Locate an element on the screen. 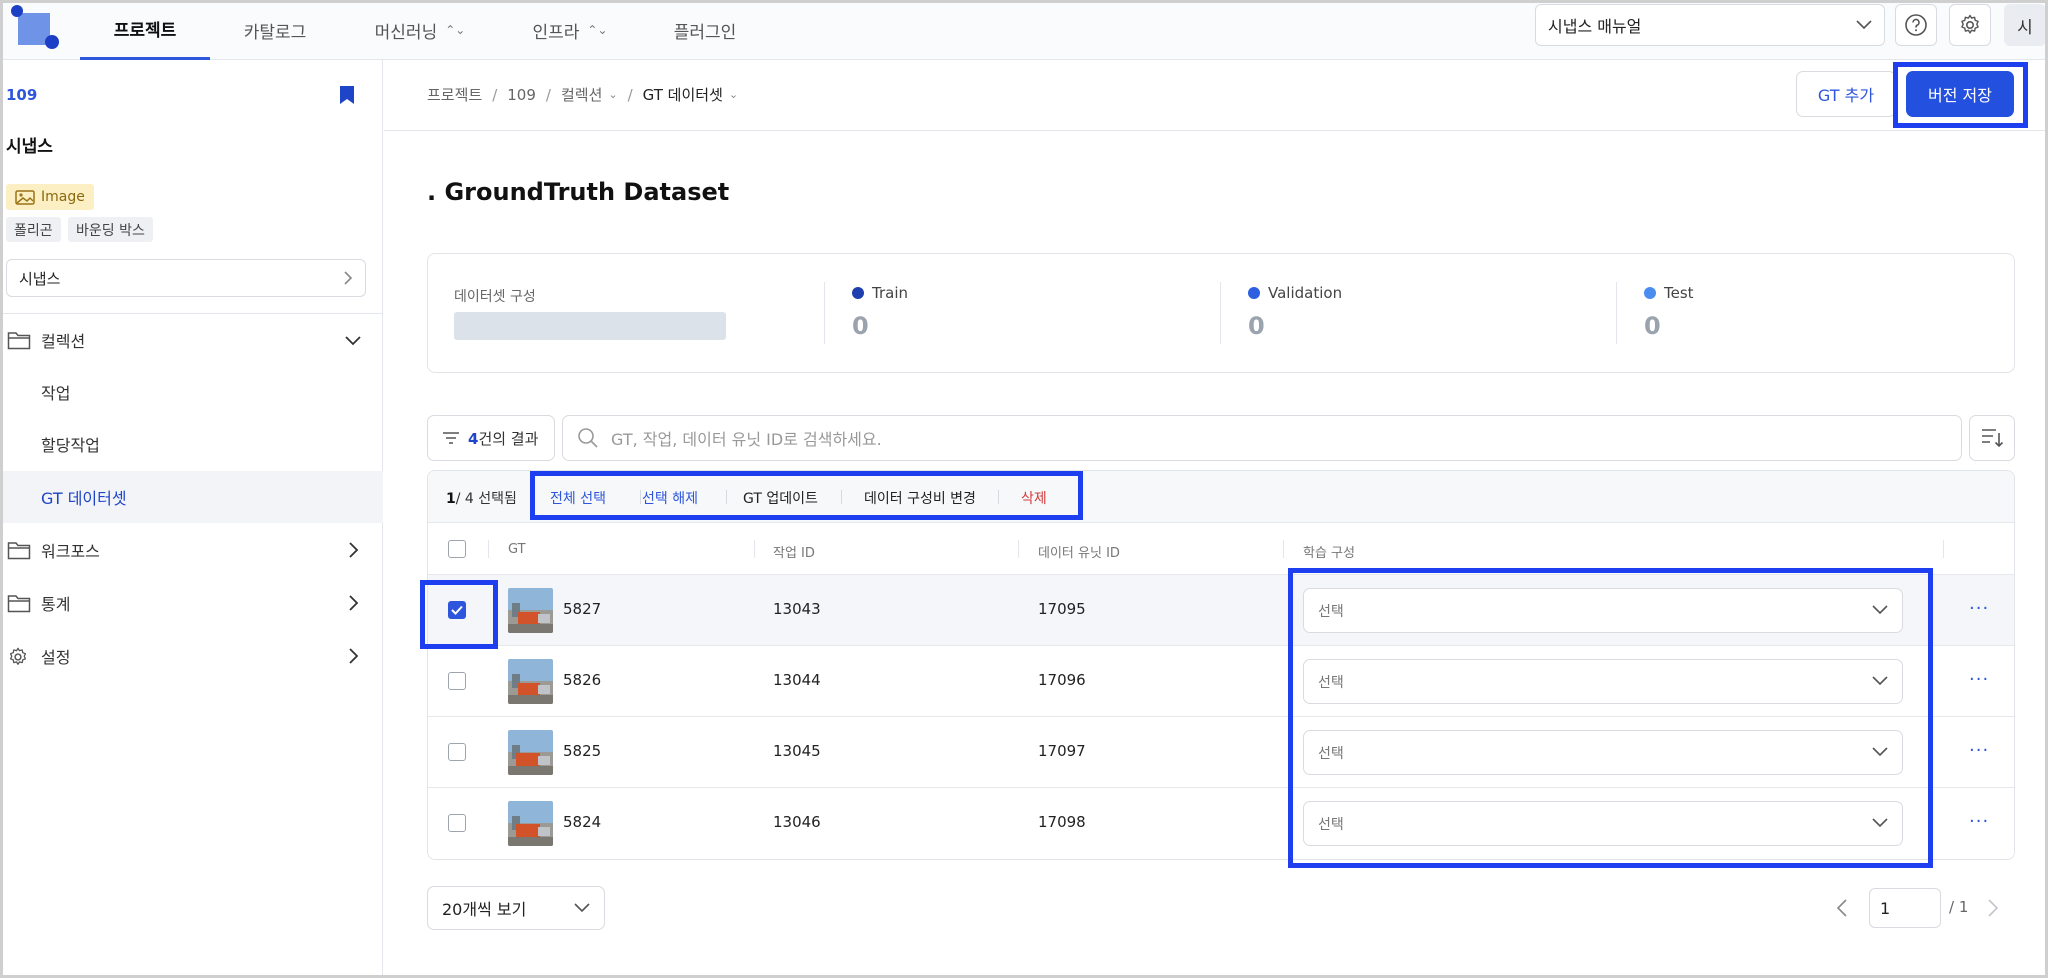  breadcrumb-item-collection: 컬렉션 is located at coordinates (581, 94).